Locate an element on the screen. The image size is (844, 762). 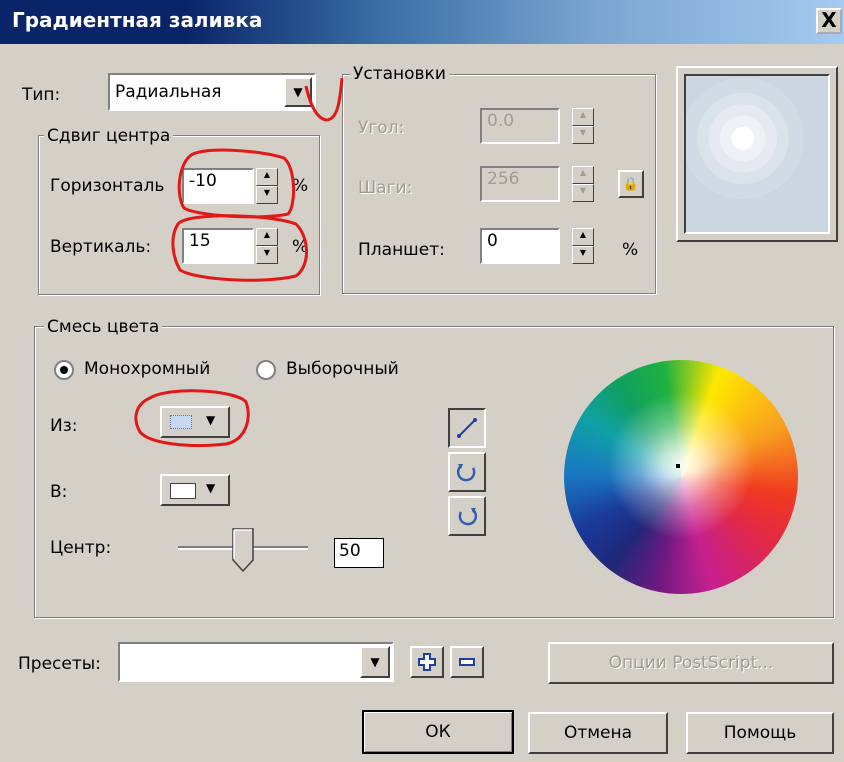
annotation-overlay is located at coordinates (239, 262).